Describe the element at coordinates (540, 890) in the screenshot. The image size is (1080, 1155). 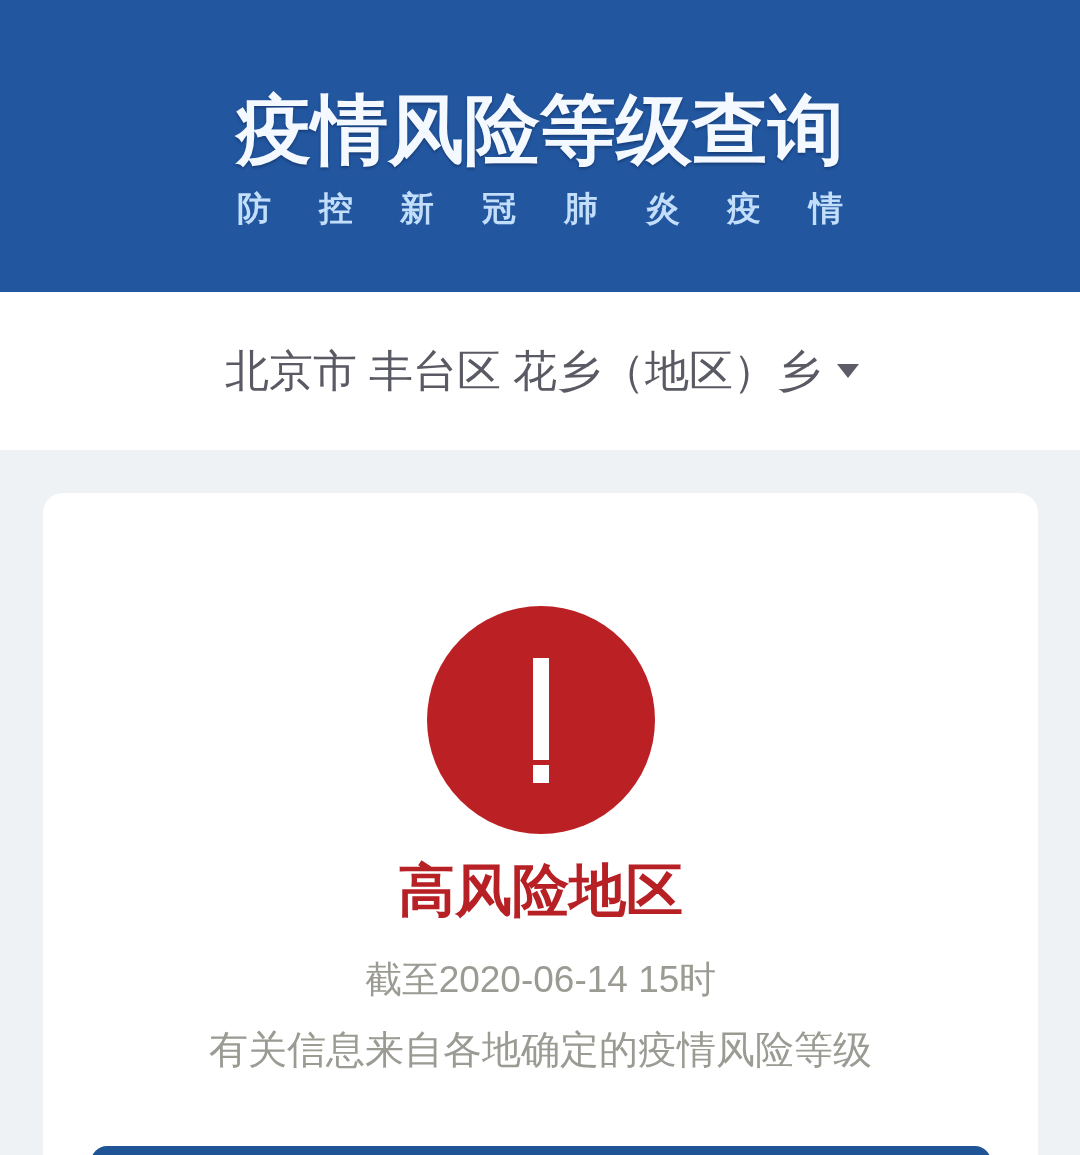
I see `risk-level-label: 高风险地区` at that location.